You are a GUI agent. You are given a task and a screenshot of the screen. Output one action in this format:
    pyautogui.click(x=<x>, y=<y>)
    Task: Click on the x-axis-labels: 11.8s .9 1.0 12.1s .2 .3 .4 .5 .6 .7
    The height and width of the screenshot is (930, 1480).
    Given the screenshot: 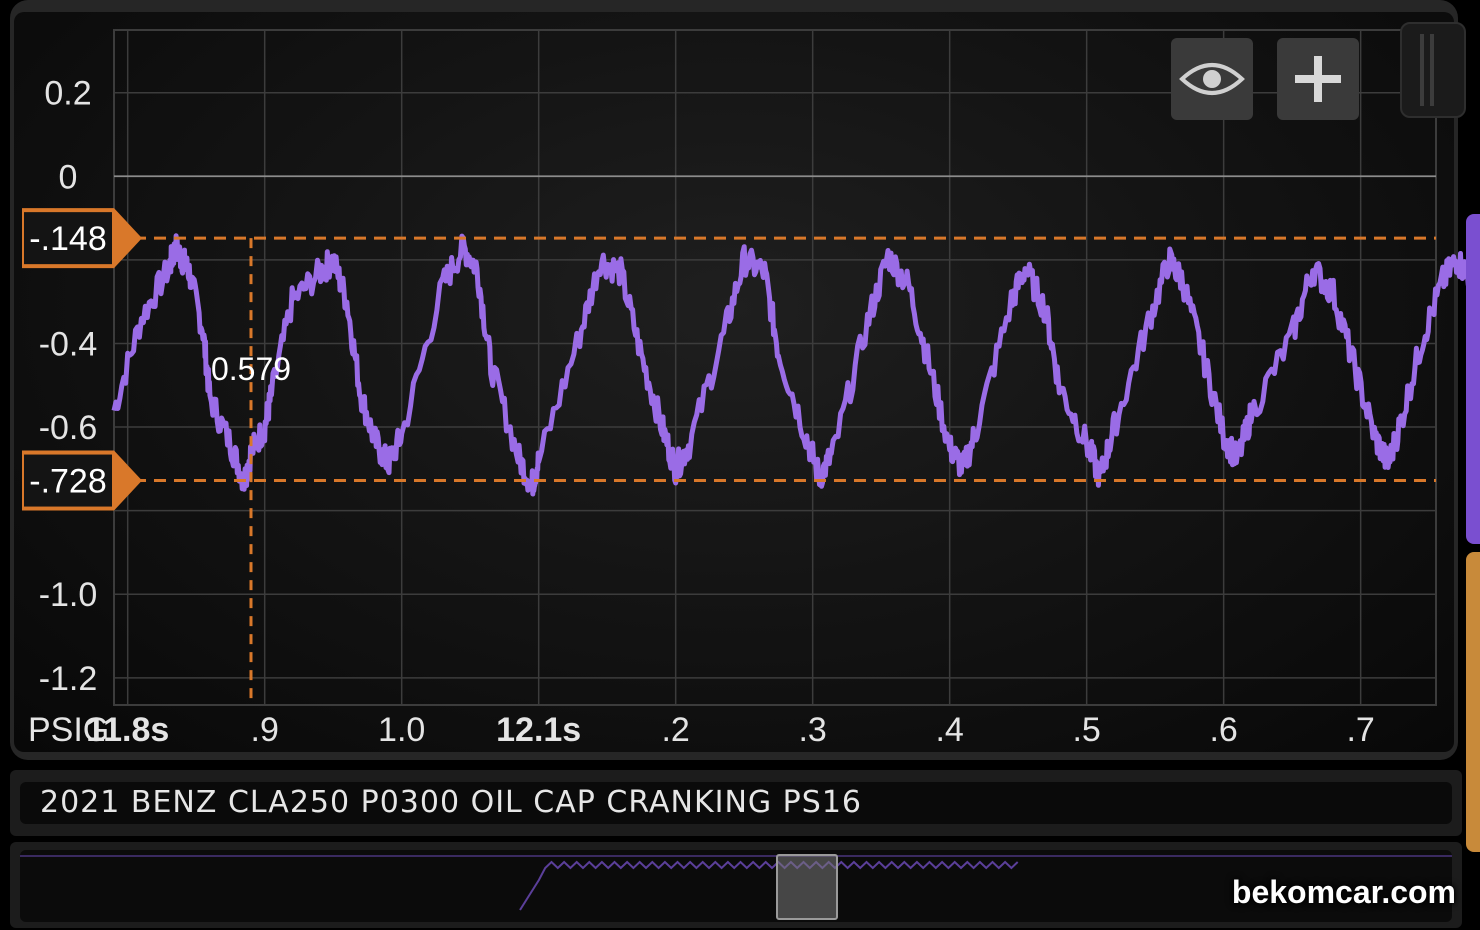 What is the action you would take?
    pyautogui.click(x=730, y=730)
    